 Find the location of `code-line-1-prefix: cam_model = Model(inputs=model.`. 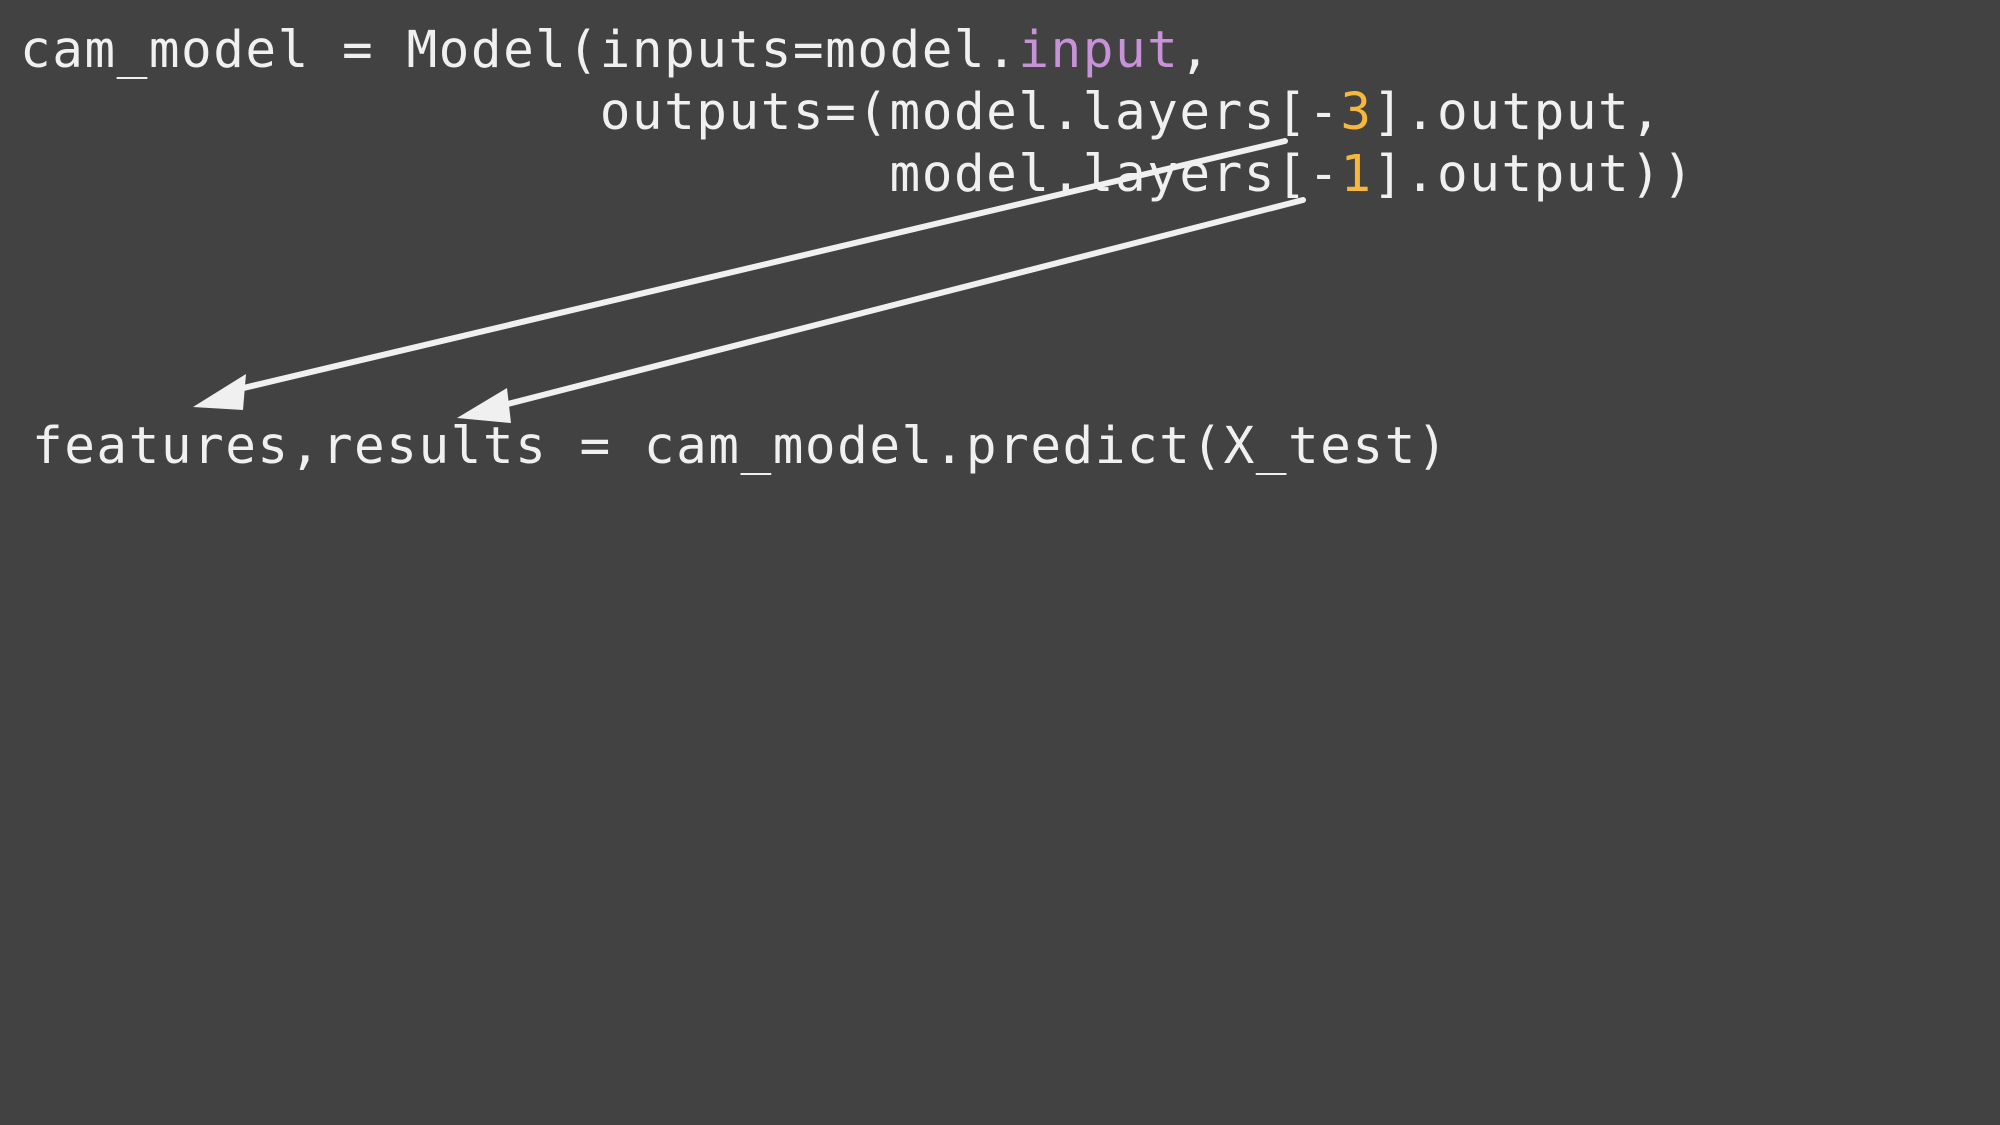

code-line-1-prefix: cam_model = Model(inputs=model. is located at coordinates (519, 50).